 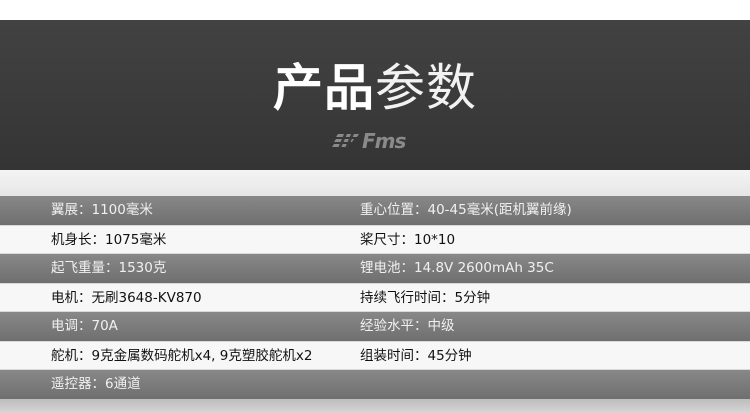 What do you see at coordinates (109, 240) in the screenshot?
I see `spec-fuselage-length: 机身长：1075毫米` at bounding box center [109, 240].